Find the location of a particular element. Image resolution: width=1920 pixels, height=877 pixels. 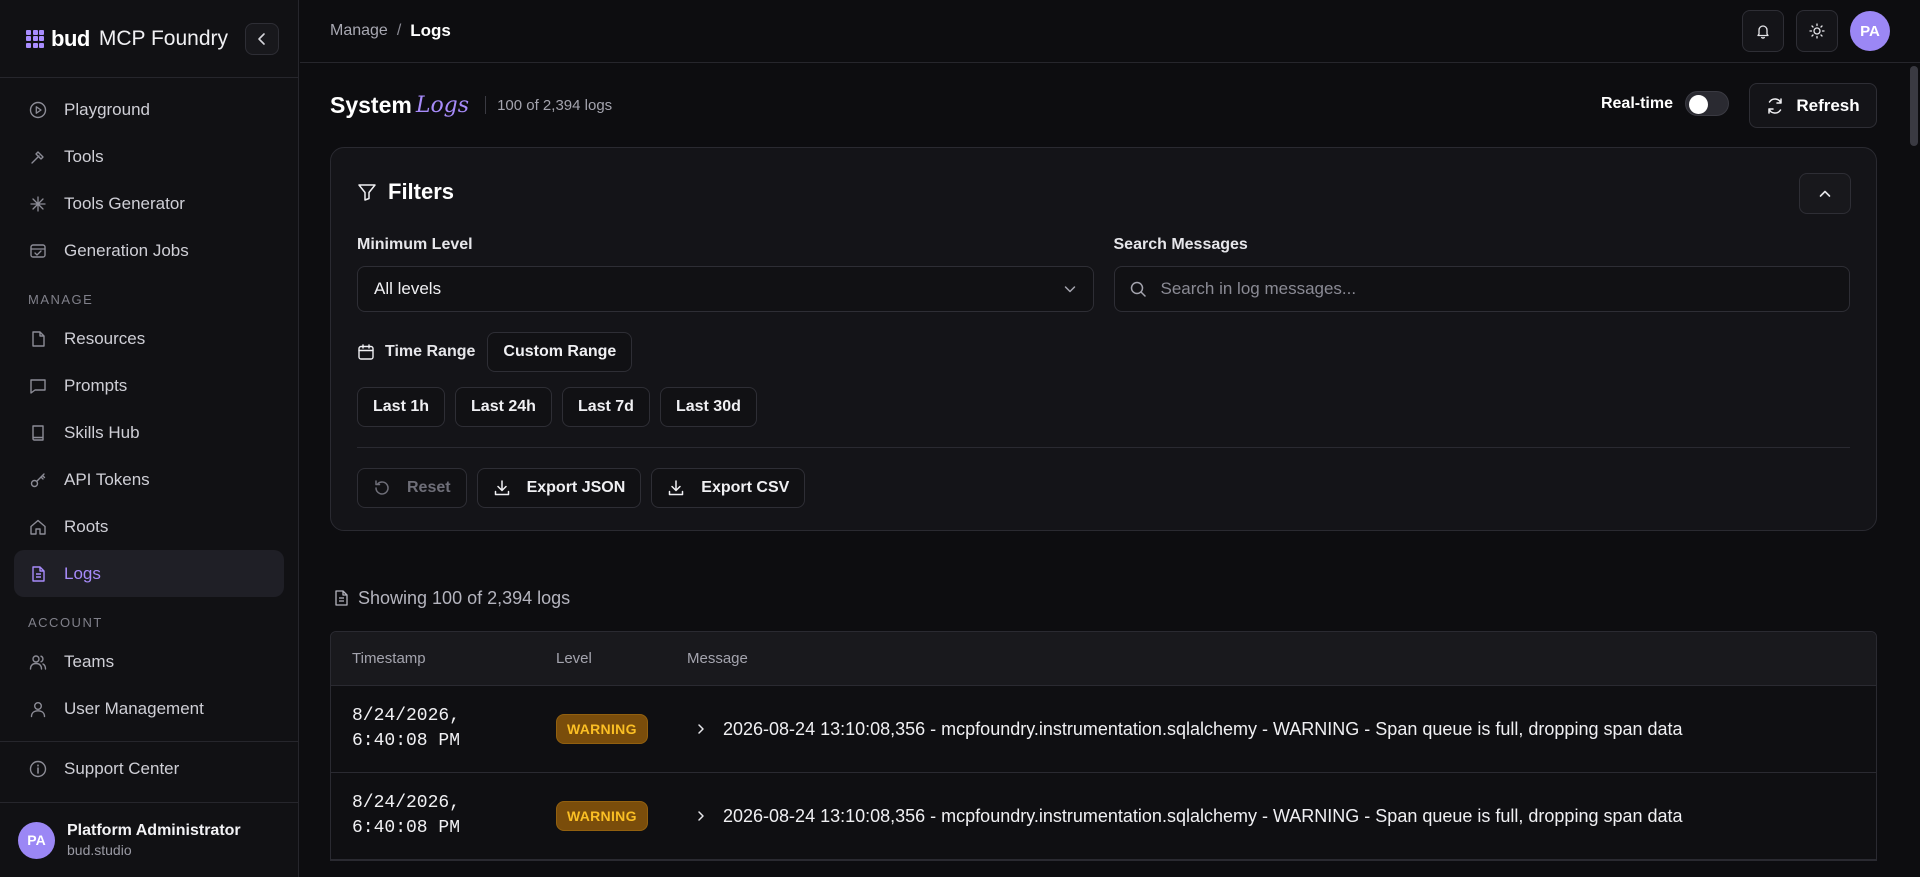

breadcrumb-current: Logs is located at coordinates (430, 30).